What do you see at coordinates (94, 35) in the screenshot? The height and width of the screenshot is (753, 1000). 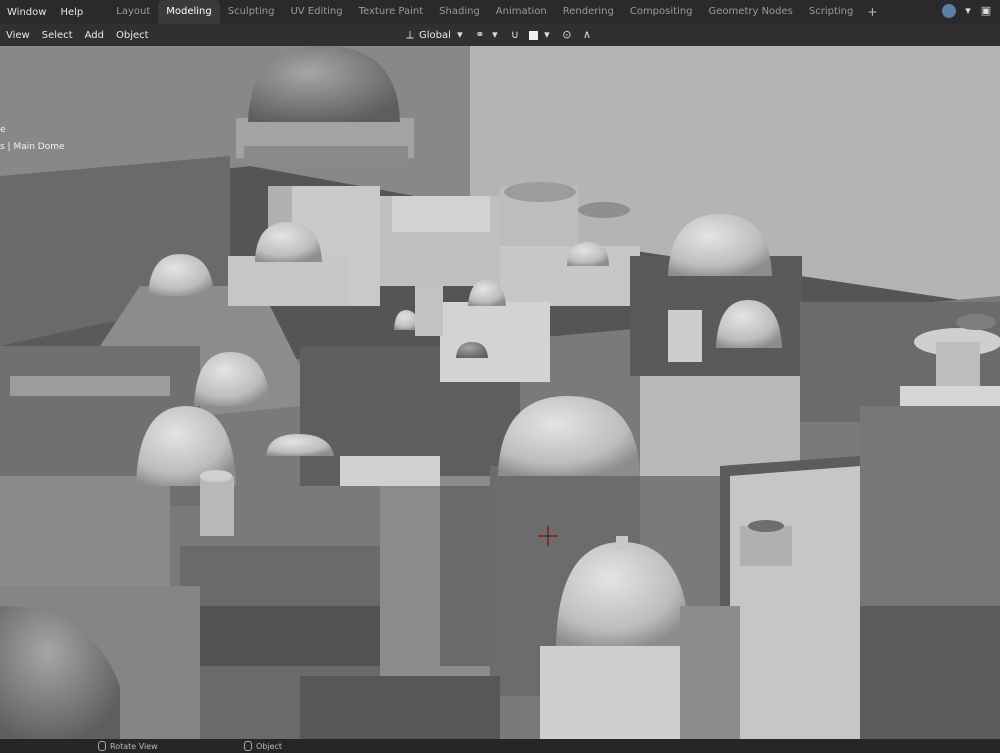 I see `header-menu-add: Add` at bounding box center [94, 35].